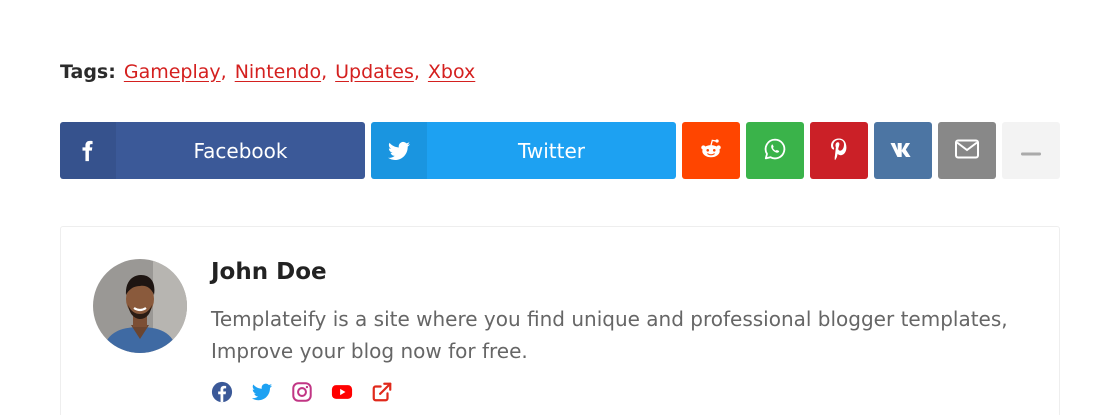 This screenshot has height=415, width=1104. I want to click on whatsapp-icon, so click(775, 151).